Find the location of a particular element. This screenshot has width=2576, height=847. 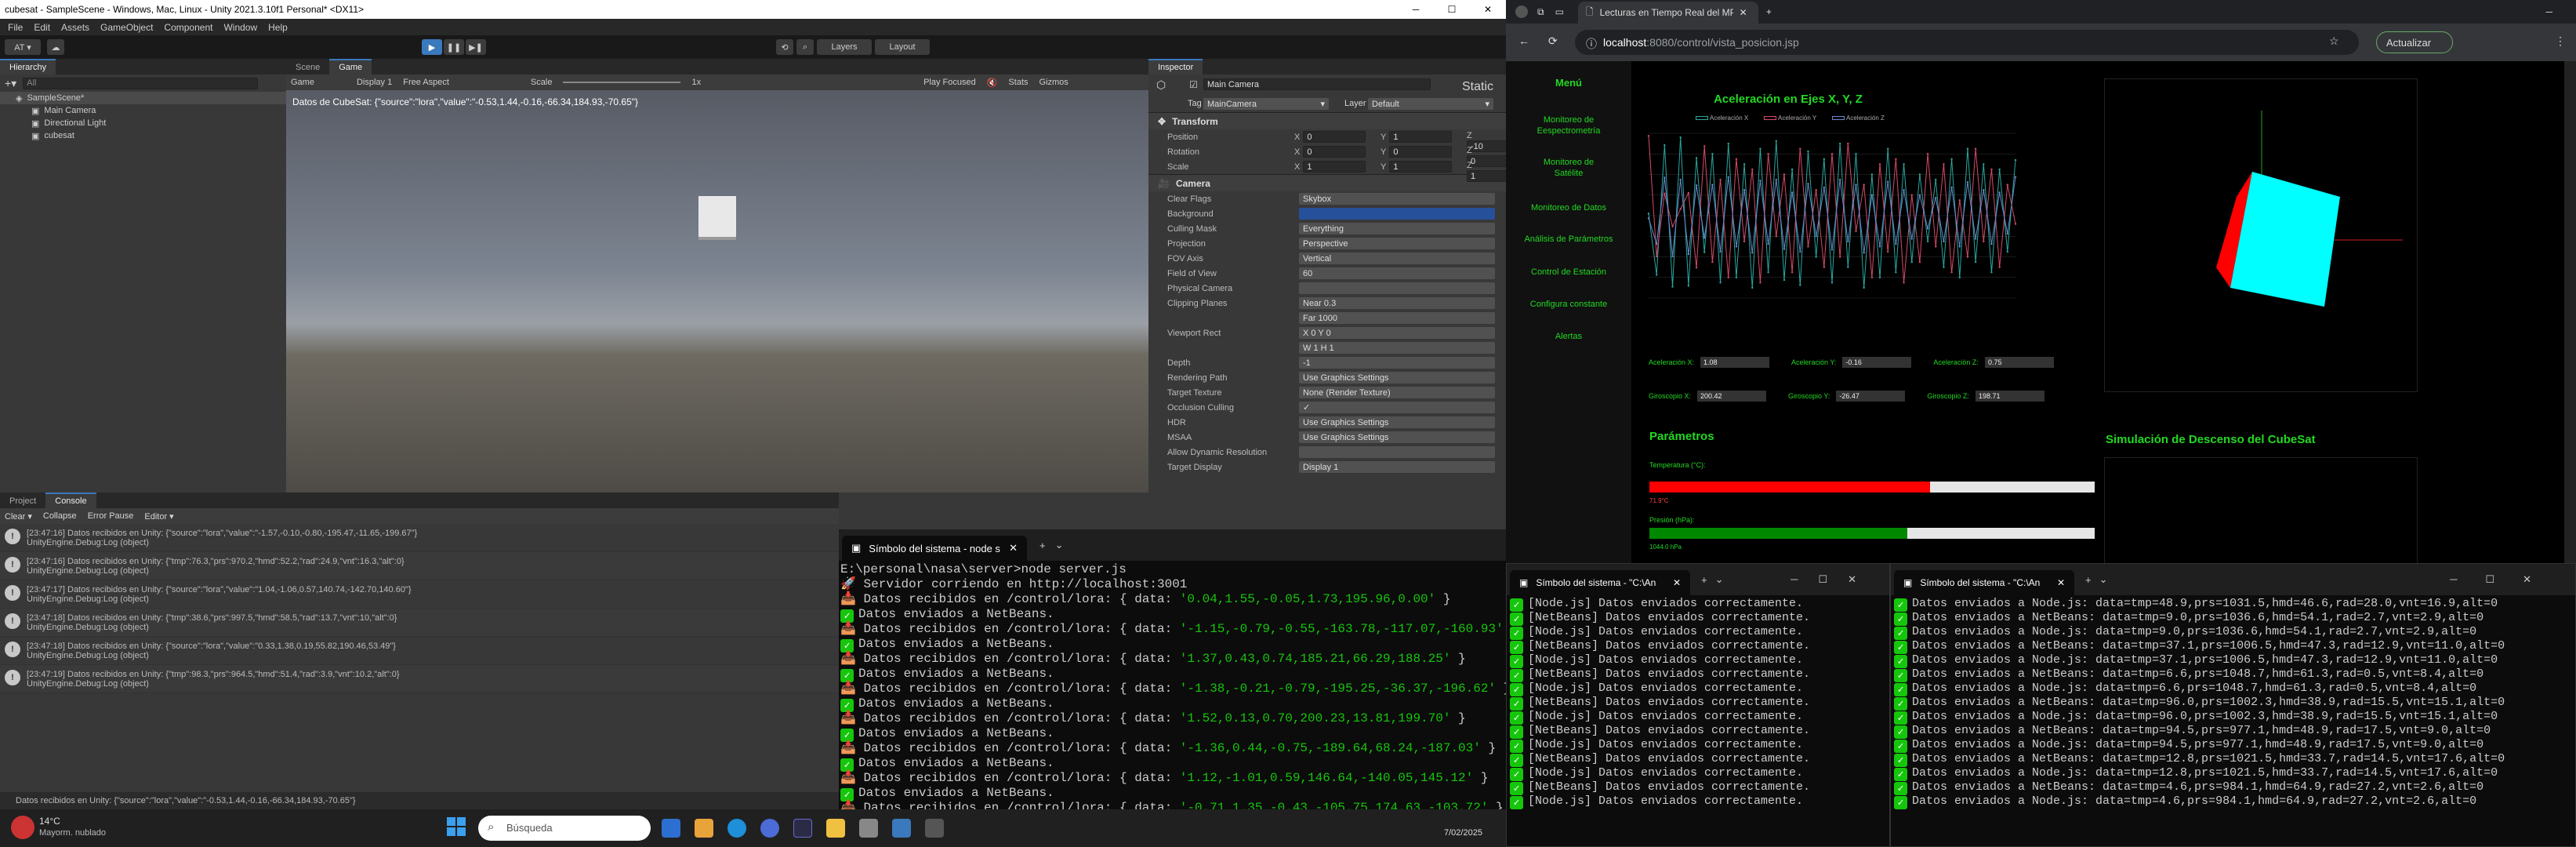

tabs-icon: ⧉ is located at coordinates (1541, 12).